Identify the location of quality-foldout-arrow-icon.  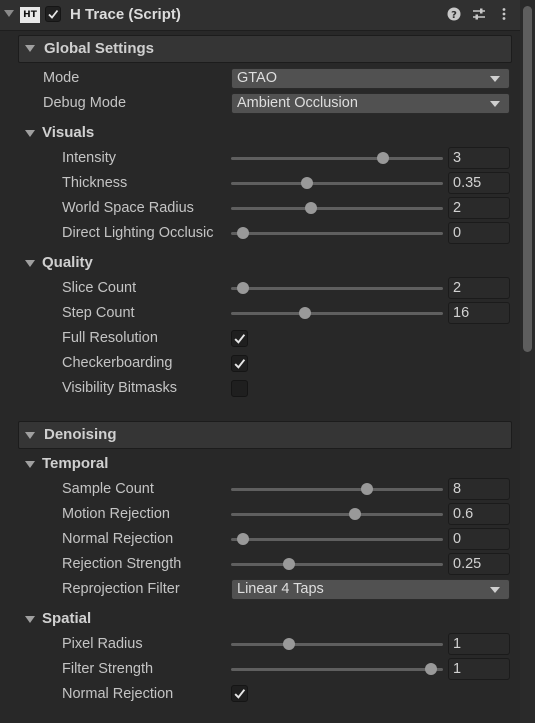
(30, 263).